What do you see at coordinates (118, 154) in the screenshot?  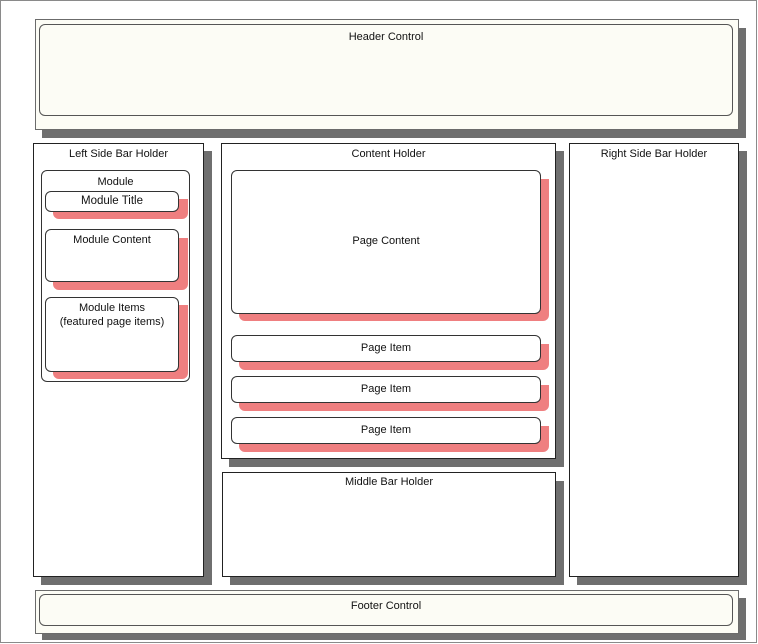 I see `left-sidebar-label: Left Side Bar Holder` at bounding box center [118, 154].